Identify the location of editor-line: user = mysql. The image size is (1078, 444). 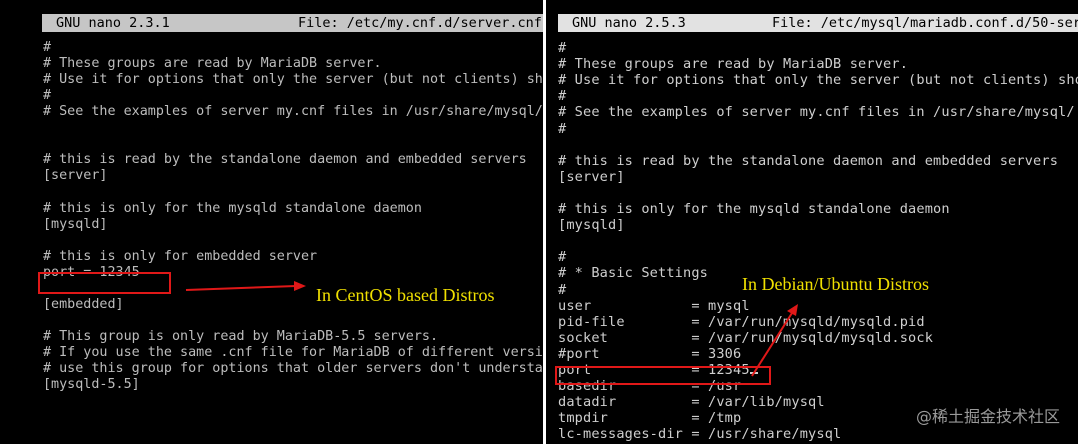
(654, 305).